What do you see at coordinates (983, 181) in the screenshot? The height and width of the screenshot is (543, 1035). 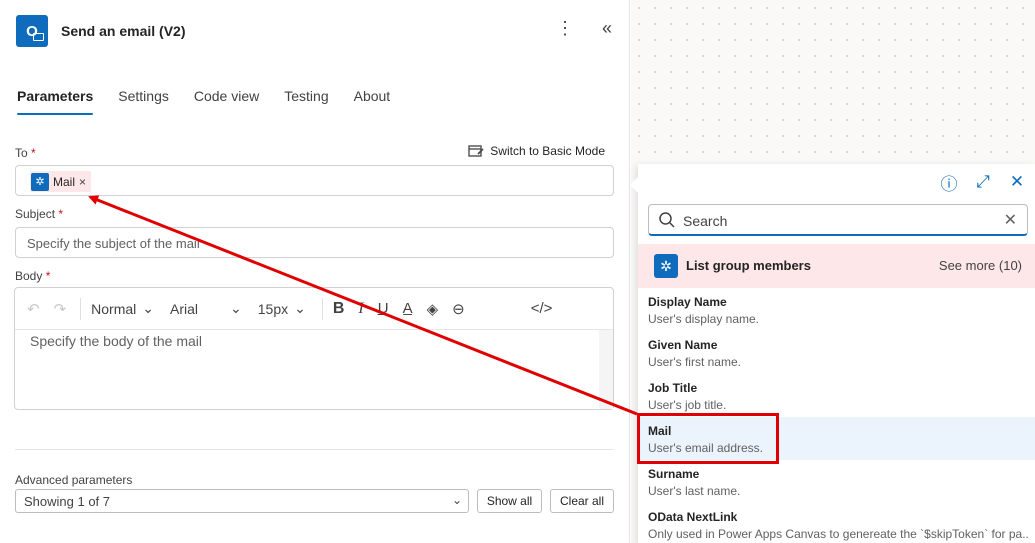 I see `expand-icon: ⤢` at bounding box center [983, 181].